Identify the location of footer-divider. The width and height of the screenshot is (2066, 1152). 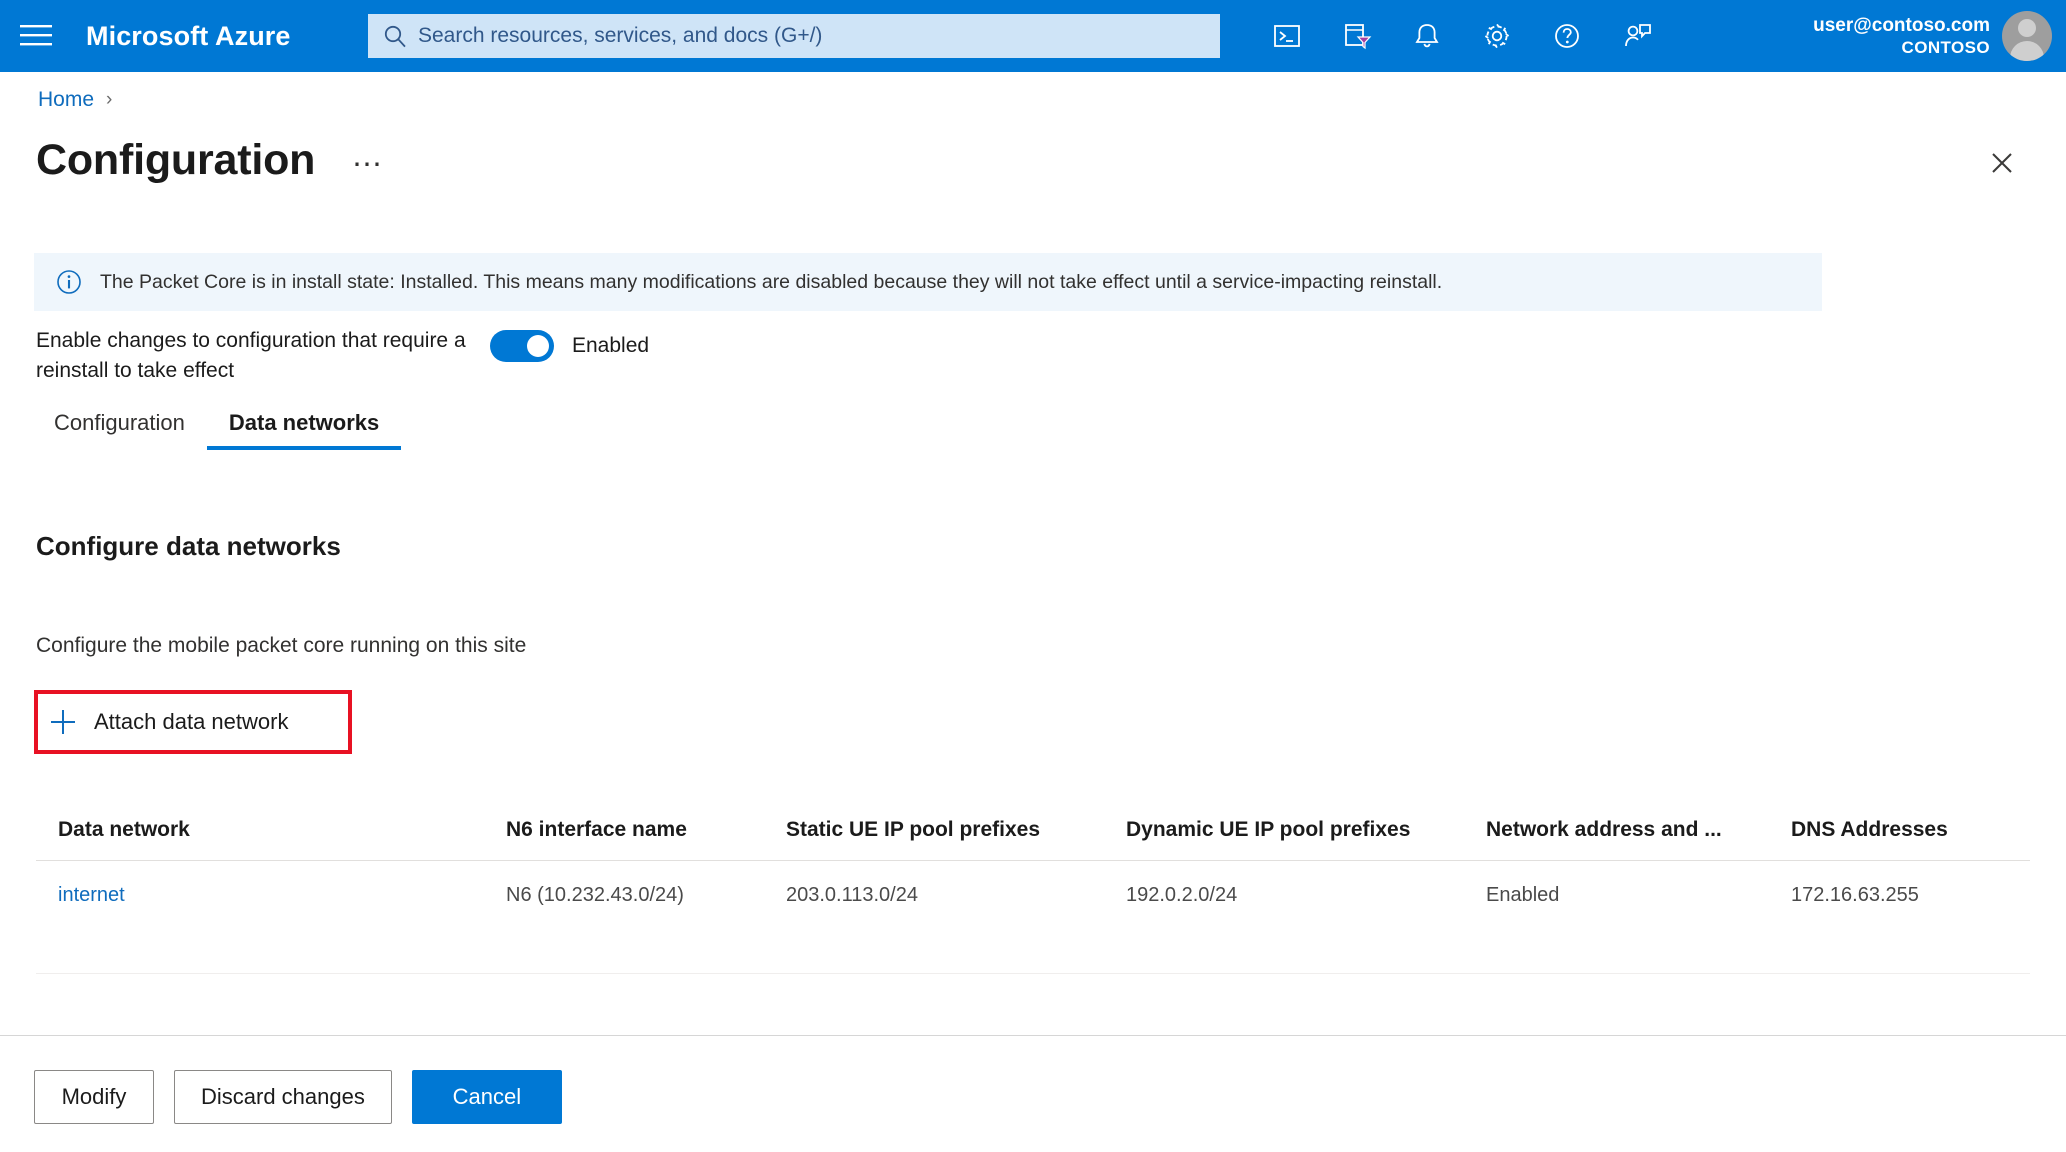
(1033, 1035).